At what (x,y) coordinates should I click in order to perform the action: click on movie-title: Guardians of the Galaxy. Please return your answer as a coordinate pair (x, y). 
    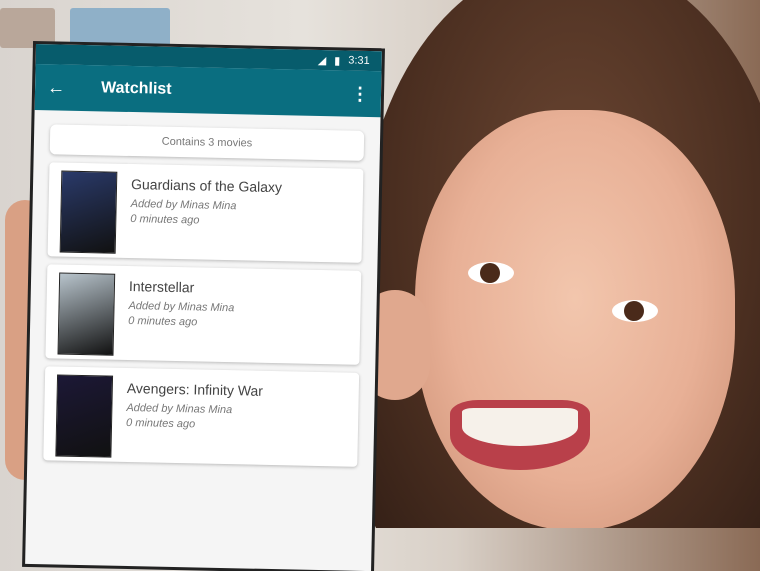
    Looking at the image, I should click on (206, 186).